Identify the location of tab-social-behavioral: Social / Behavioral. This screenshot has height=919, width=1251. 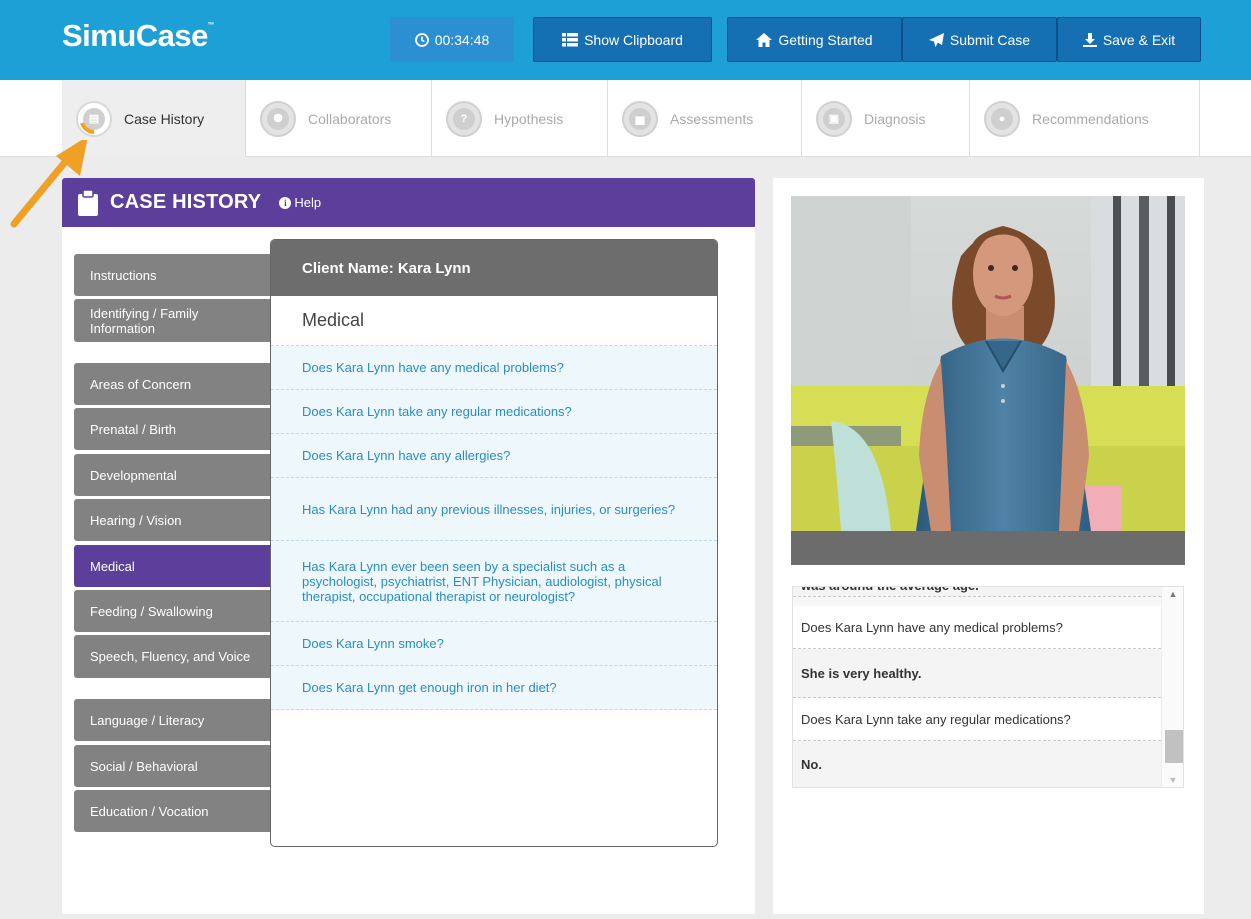
(174, 766).